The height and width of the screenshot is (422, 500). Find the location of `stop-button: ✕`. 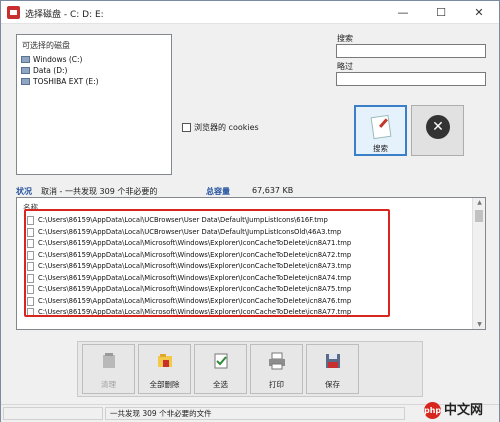

stop-button: ✕ is located at coordinates (437, 130).